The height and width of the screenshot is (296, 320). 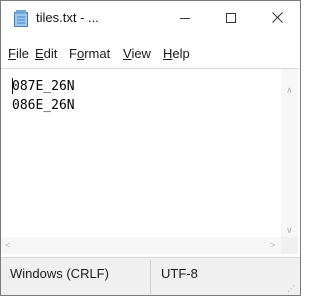 I want to click on line-ending-status: Windows (CRLF), so click(x=59, y=273).